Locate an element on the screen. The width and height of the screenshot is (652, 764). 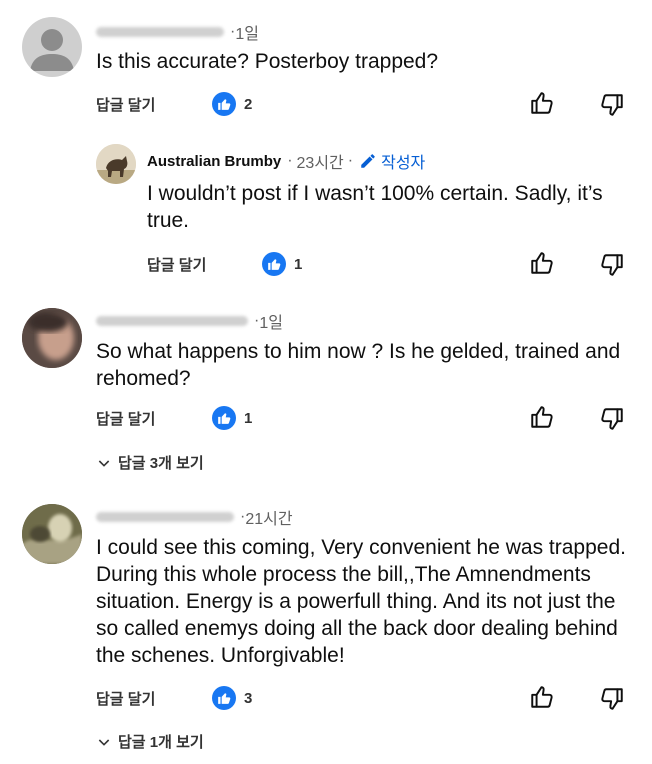
pencil-icon is located at coordinates (368, 161).